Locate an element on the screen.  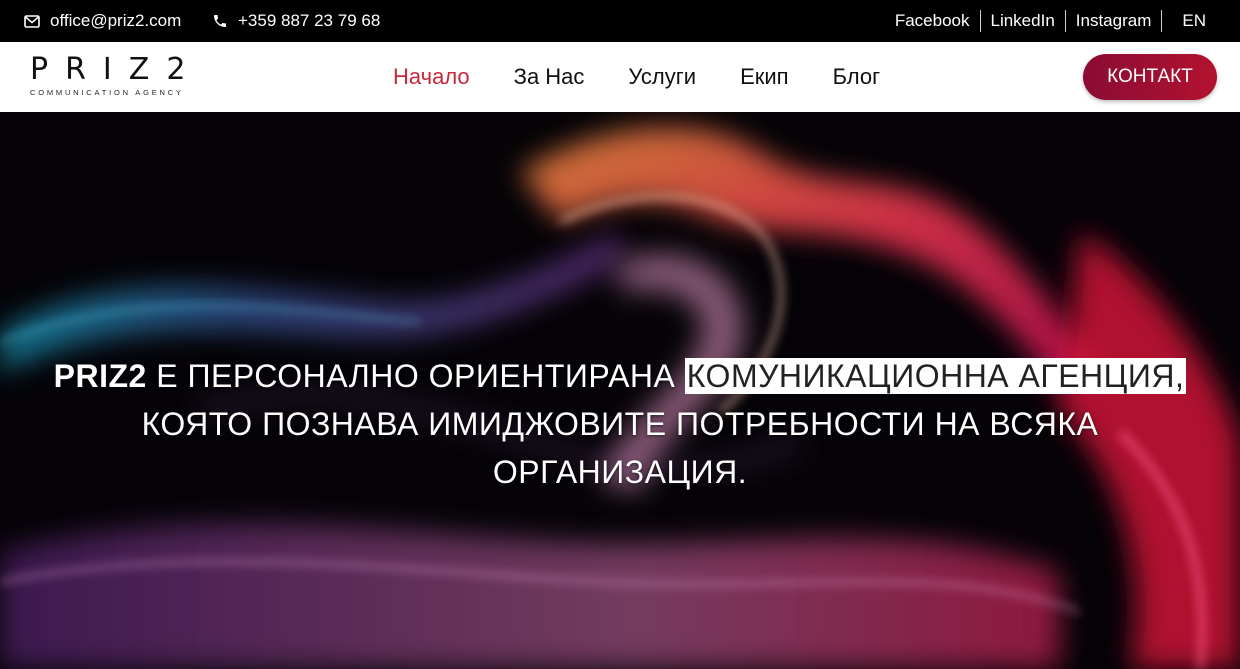
contact-button: КОНТАКТ is located at coordinates (1150, 77).